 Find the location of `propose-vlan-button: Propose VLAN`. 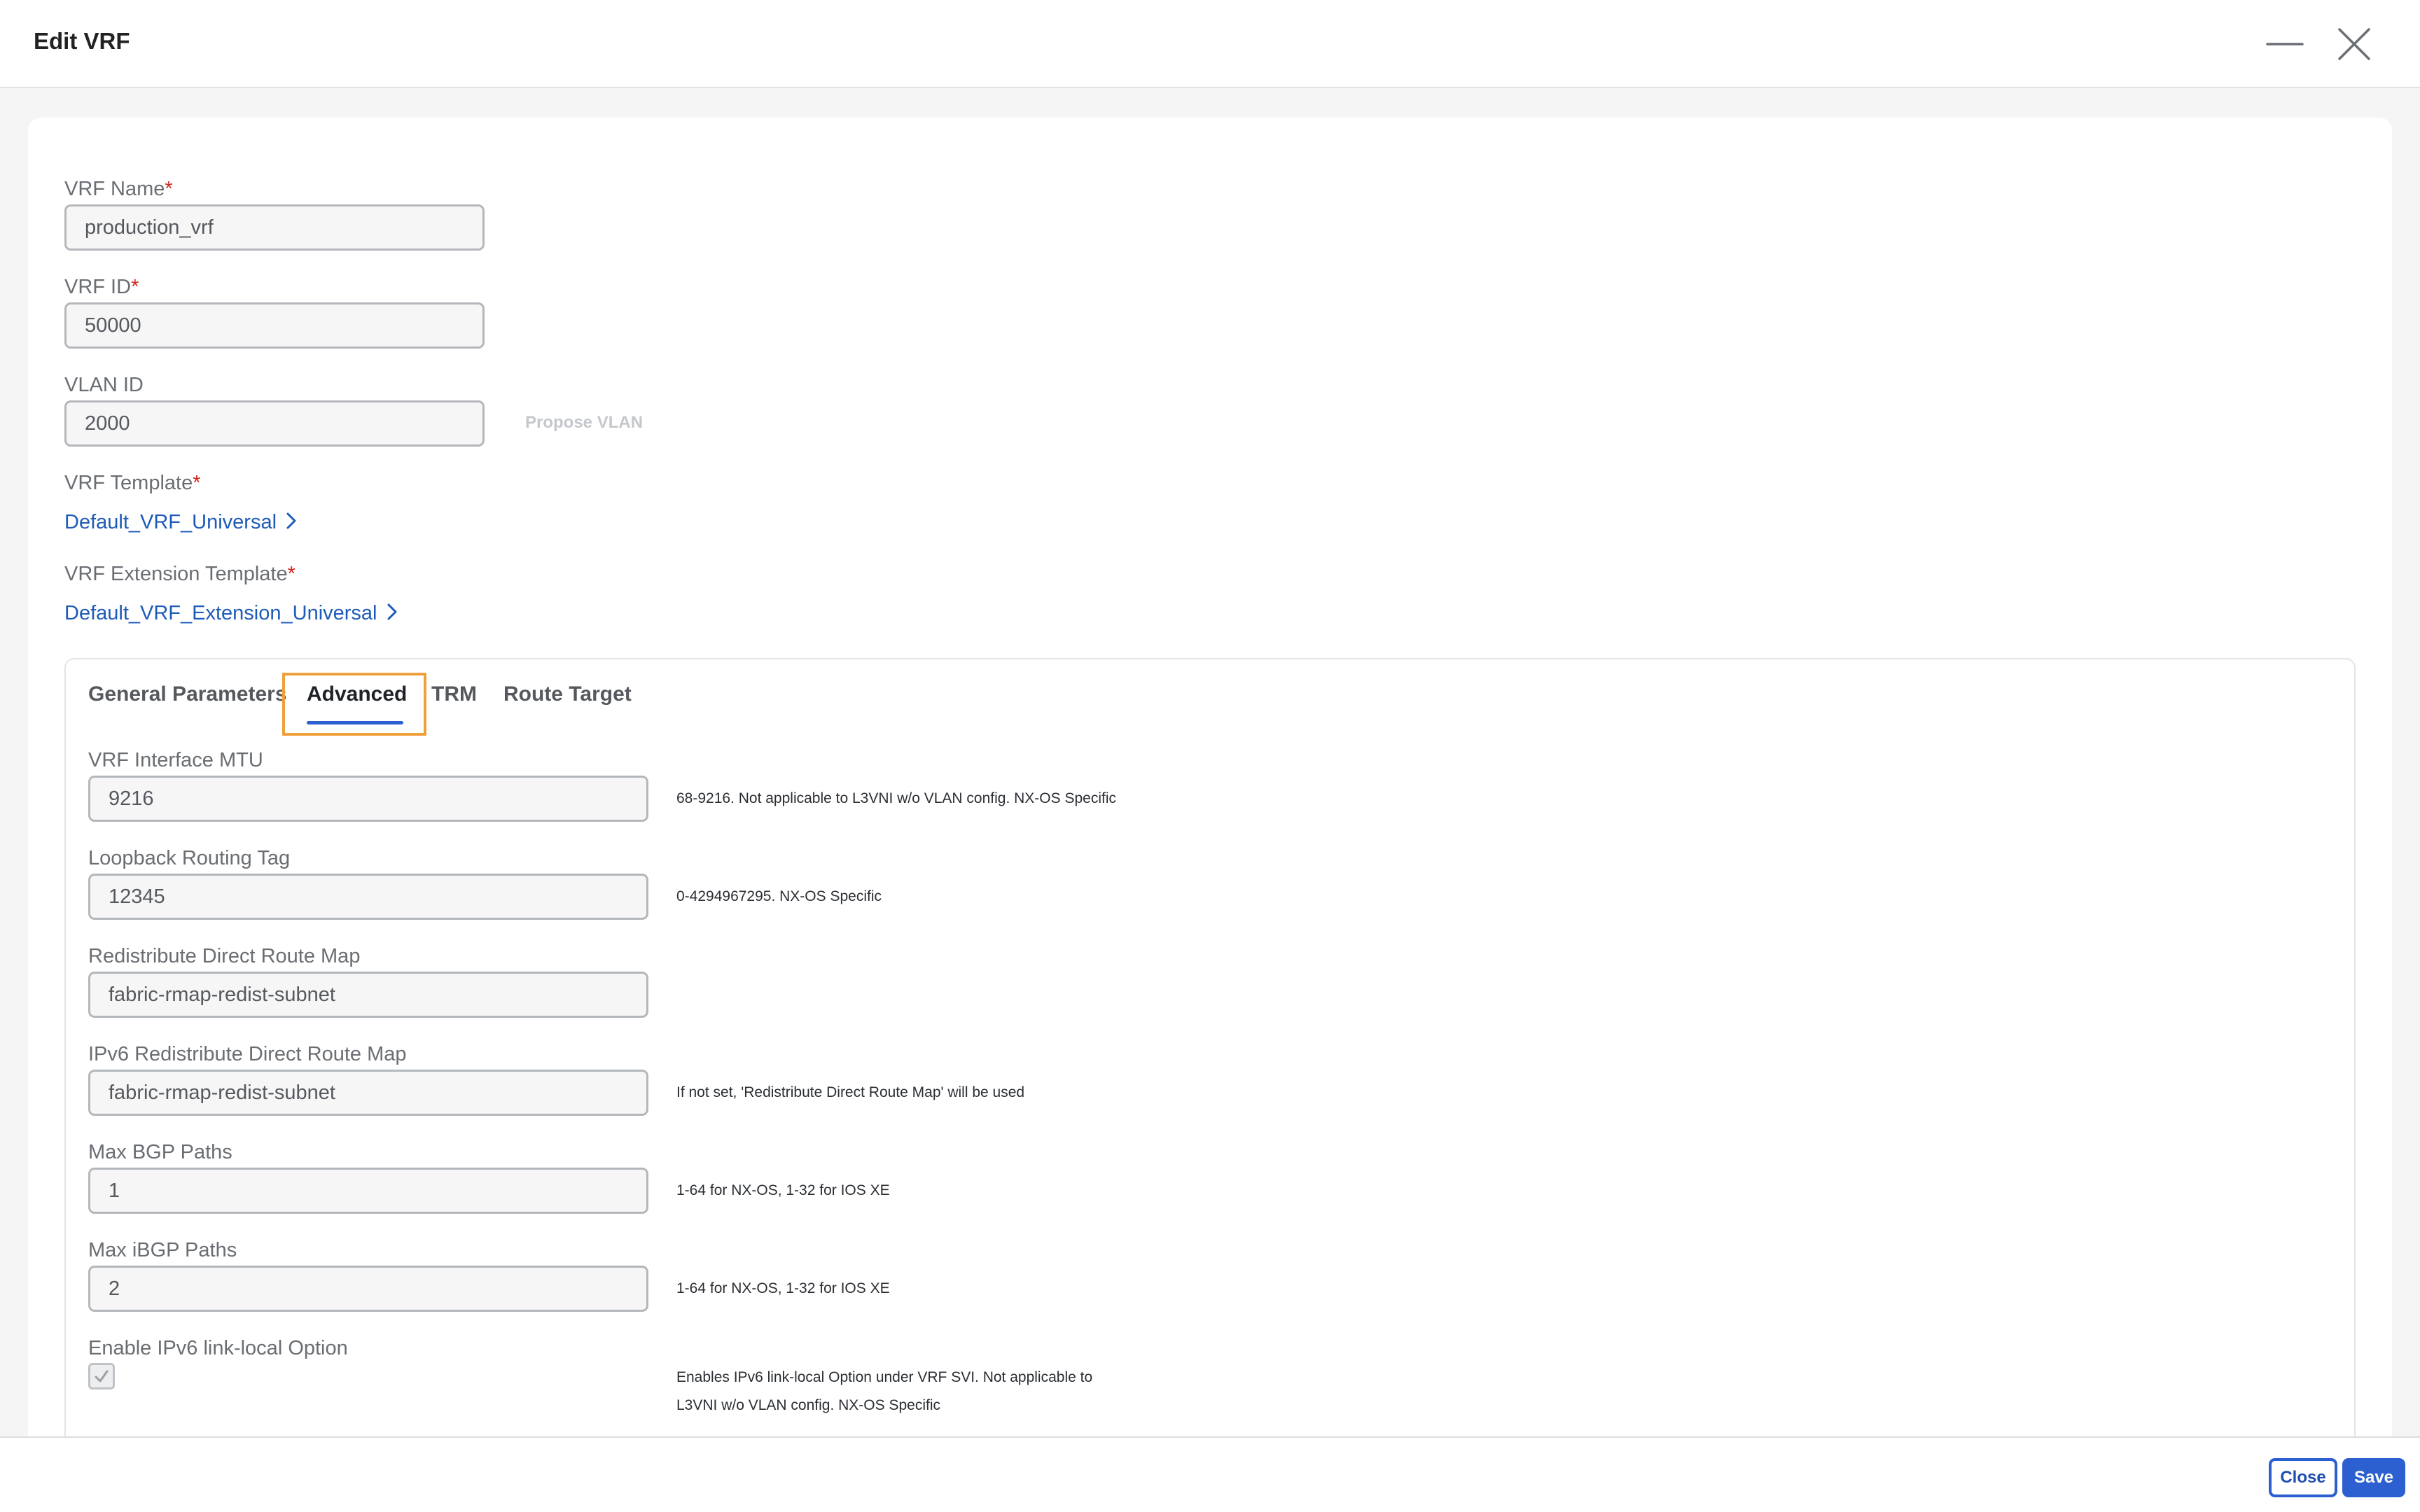

propose-vlan-button: Propose VLAN is located at coordinates (584, 423).